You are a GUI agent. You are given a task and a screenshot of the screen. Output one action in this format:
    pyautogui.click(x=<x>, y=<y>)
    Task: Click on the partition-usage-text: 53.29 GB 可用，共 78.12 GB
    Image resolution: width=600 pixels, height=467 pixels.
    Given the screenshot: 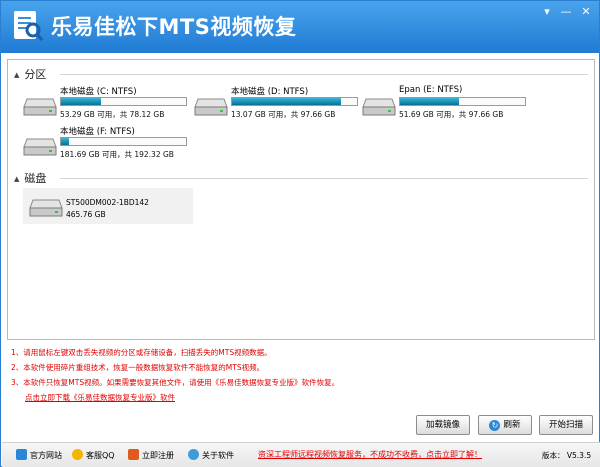 What is the action you would take?
    pyautogui.click(x=112, y=114)
    